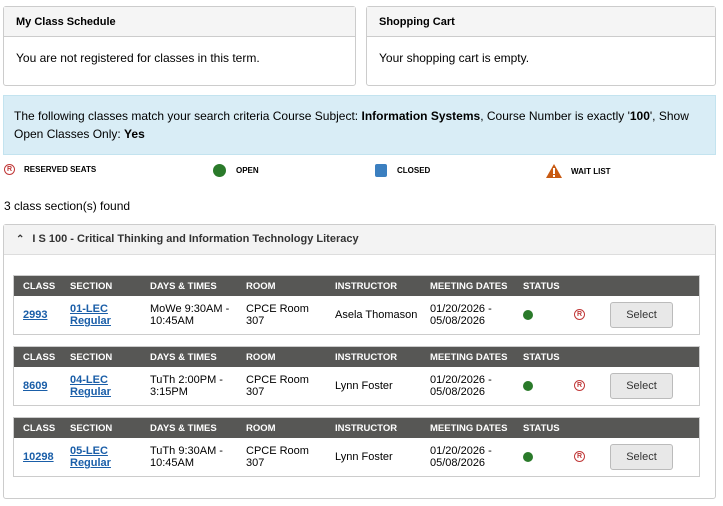 The height and width of the screenshot is (506, 723). What do you see at coordinates (554, 171) in the screenshot?
I see `wait-list-icon` at bounding box center [554, 171].